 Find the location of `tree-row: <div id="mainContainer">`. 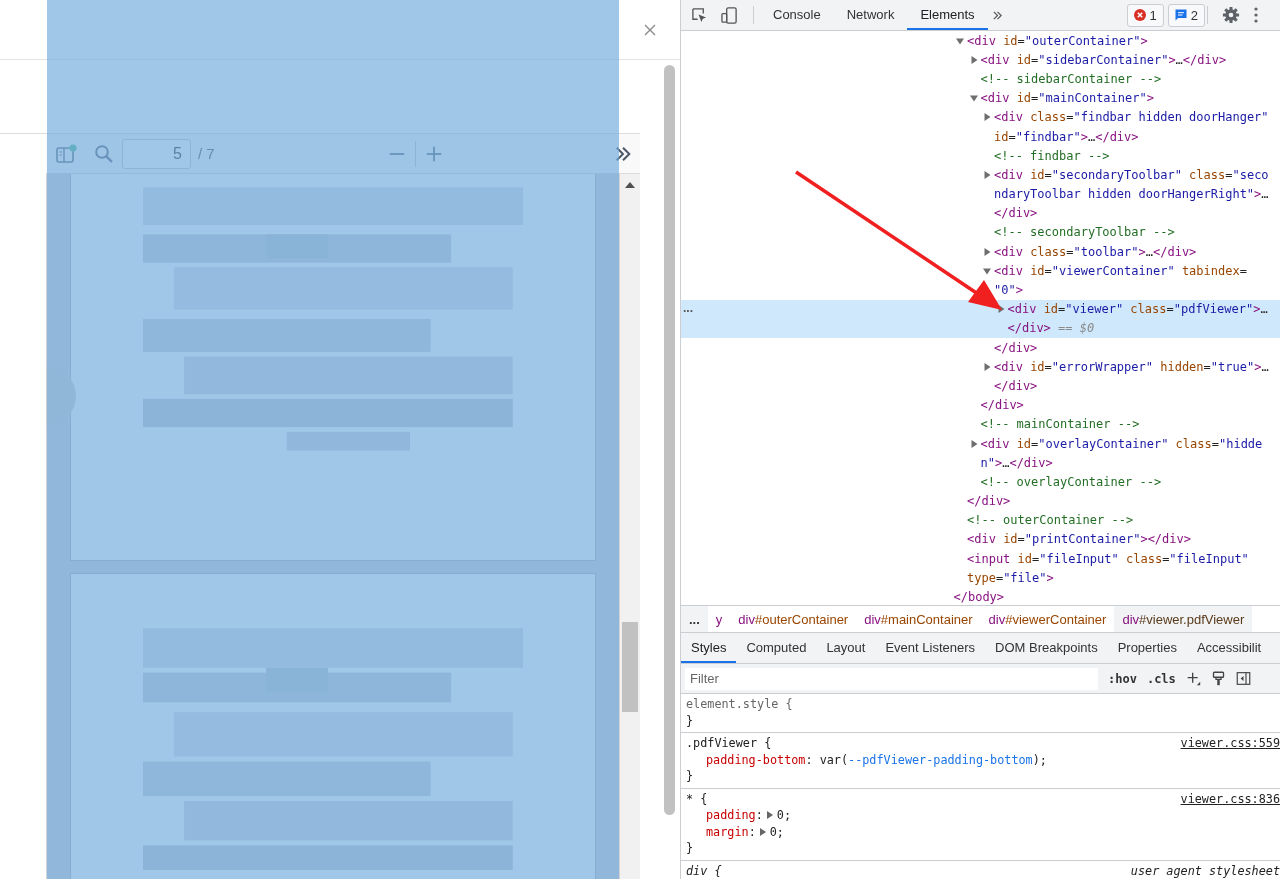

tree-row: <div id="mainContainer"> is located at coordinates (980, 98).